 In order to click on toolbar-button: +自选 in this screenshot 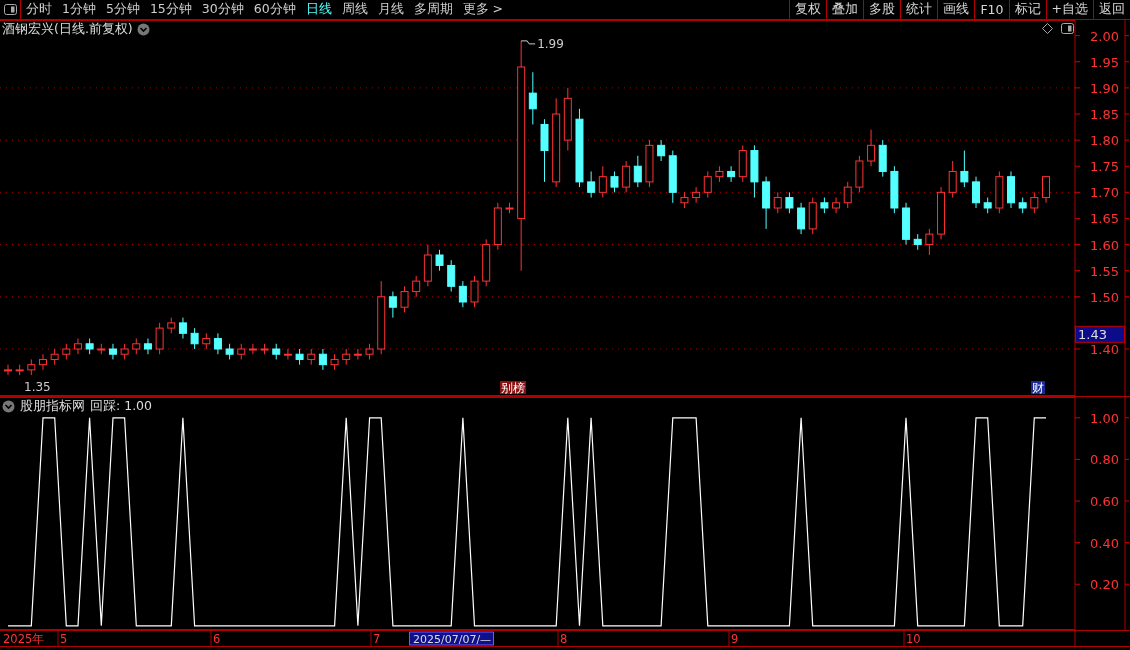, I will do `click(1069, 9)`.